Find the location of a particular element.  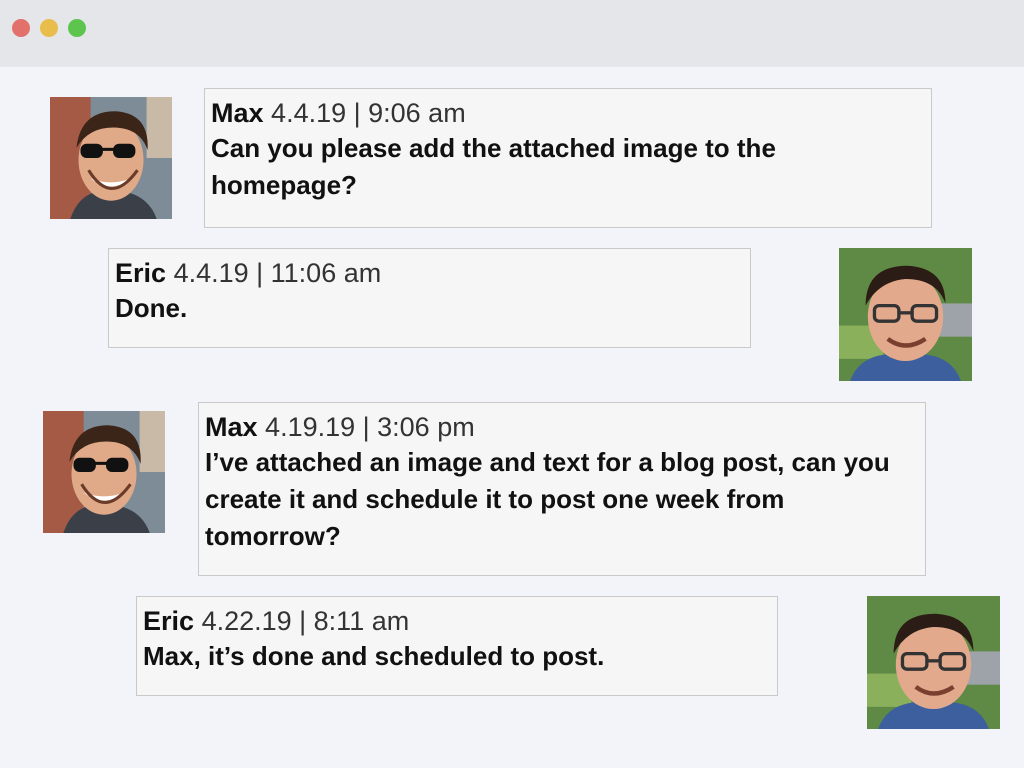

message-header: Eric 4.4.19 | 11:06 am is located at coordinates (429, 273).